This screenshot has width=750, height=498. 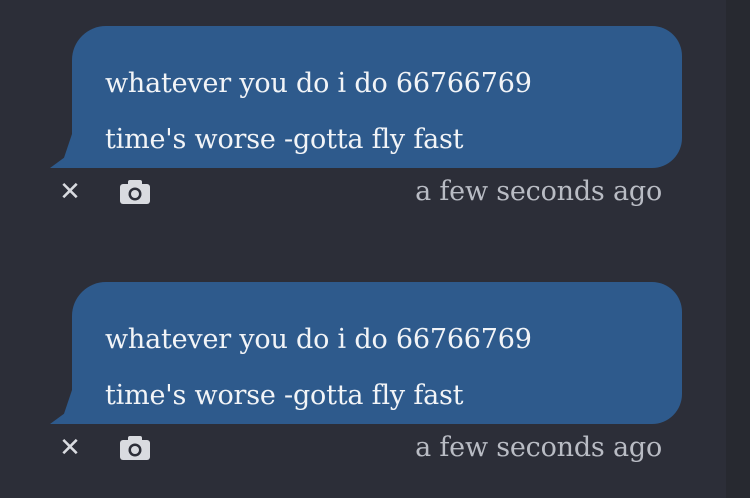 I want to click on scroll-gutter, so click(x=738, y=249).